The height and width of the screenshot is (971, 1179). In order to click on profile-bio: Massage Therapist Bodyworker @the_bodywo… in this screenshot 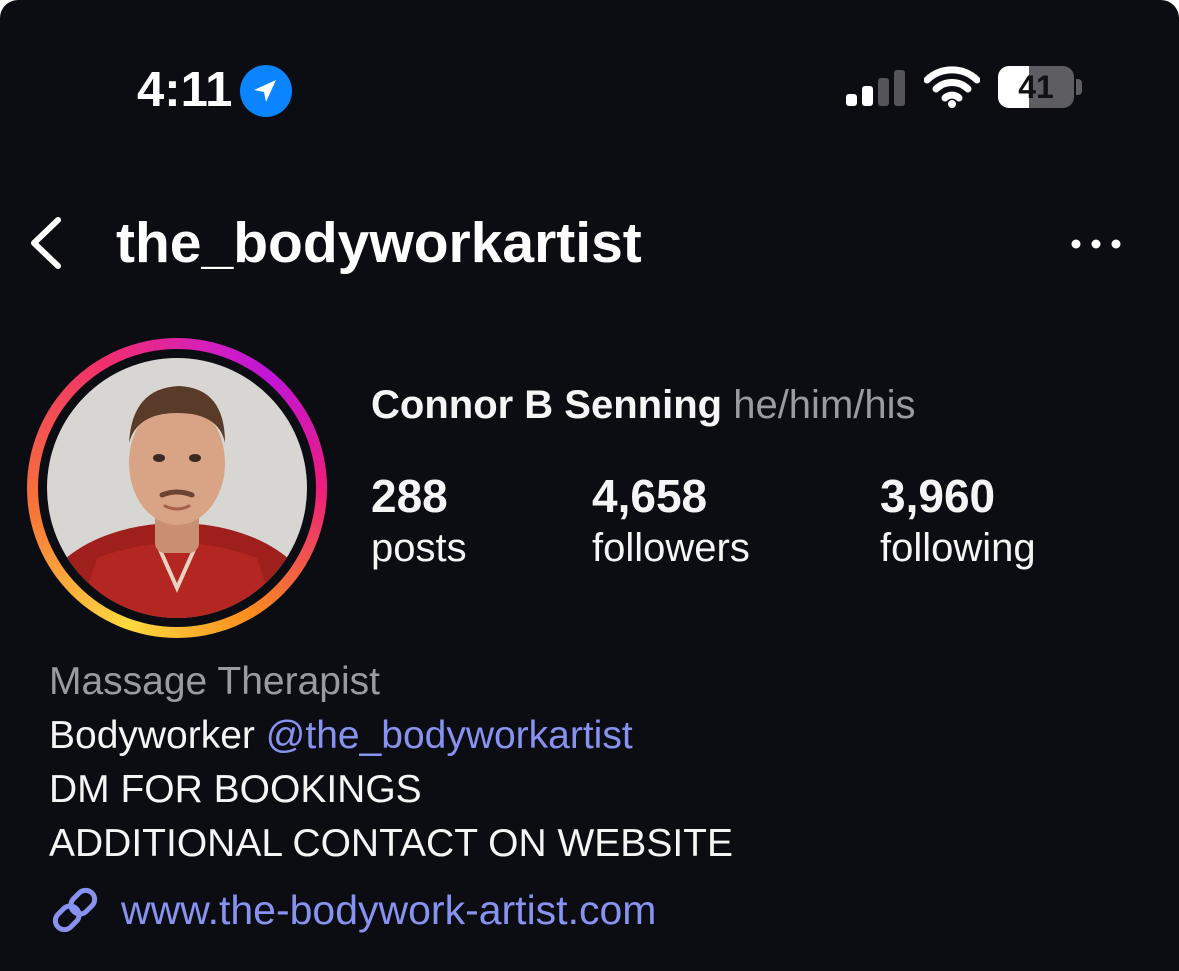, I will do `click(391, 763)`.